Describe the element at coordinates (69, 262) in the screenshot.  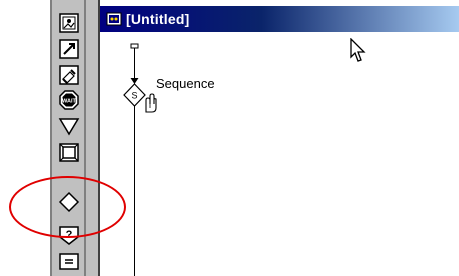
I see `calculation-icon` at that location.